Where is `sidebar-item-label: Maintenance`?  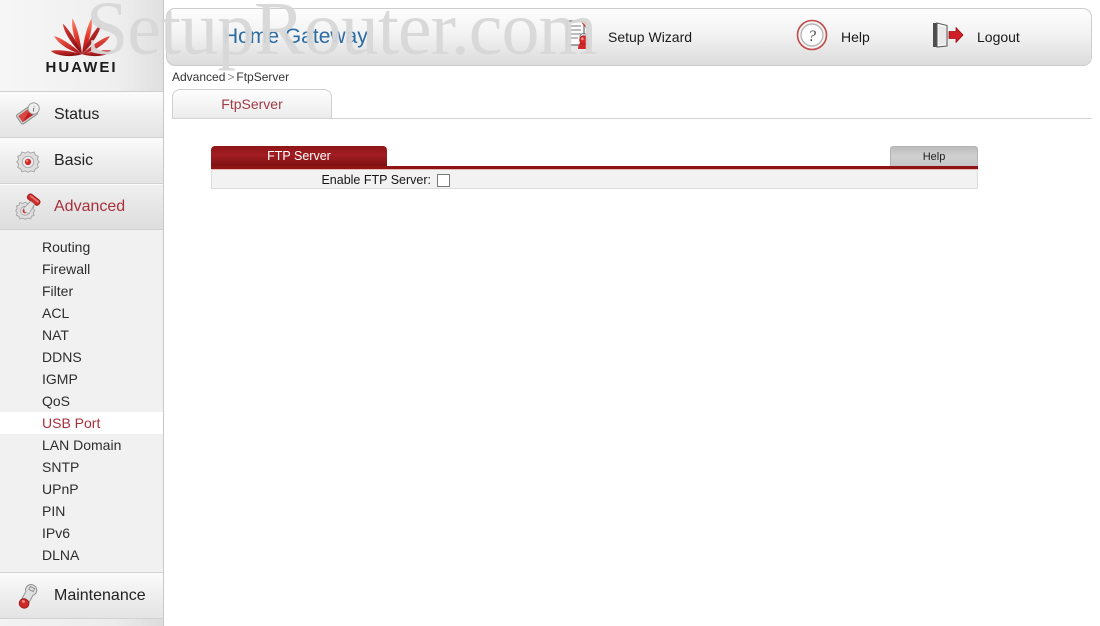 sidebar-item-label: Maintenance is located at coordinates (100, 595).